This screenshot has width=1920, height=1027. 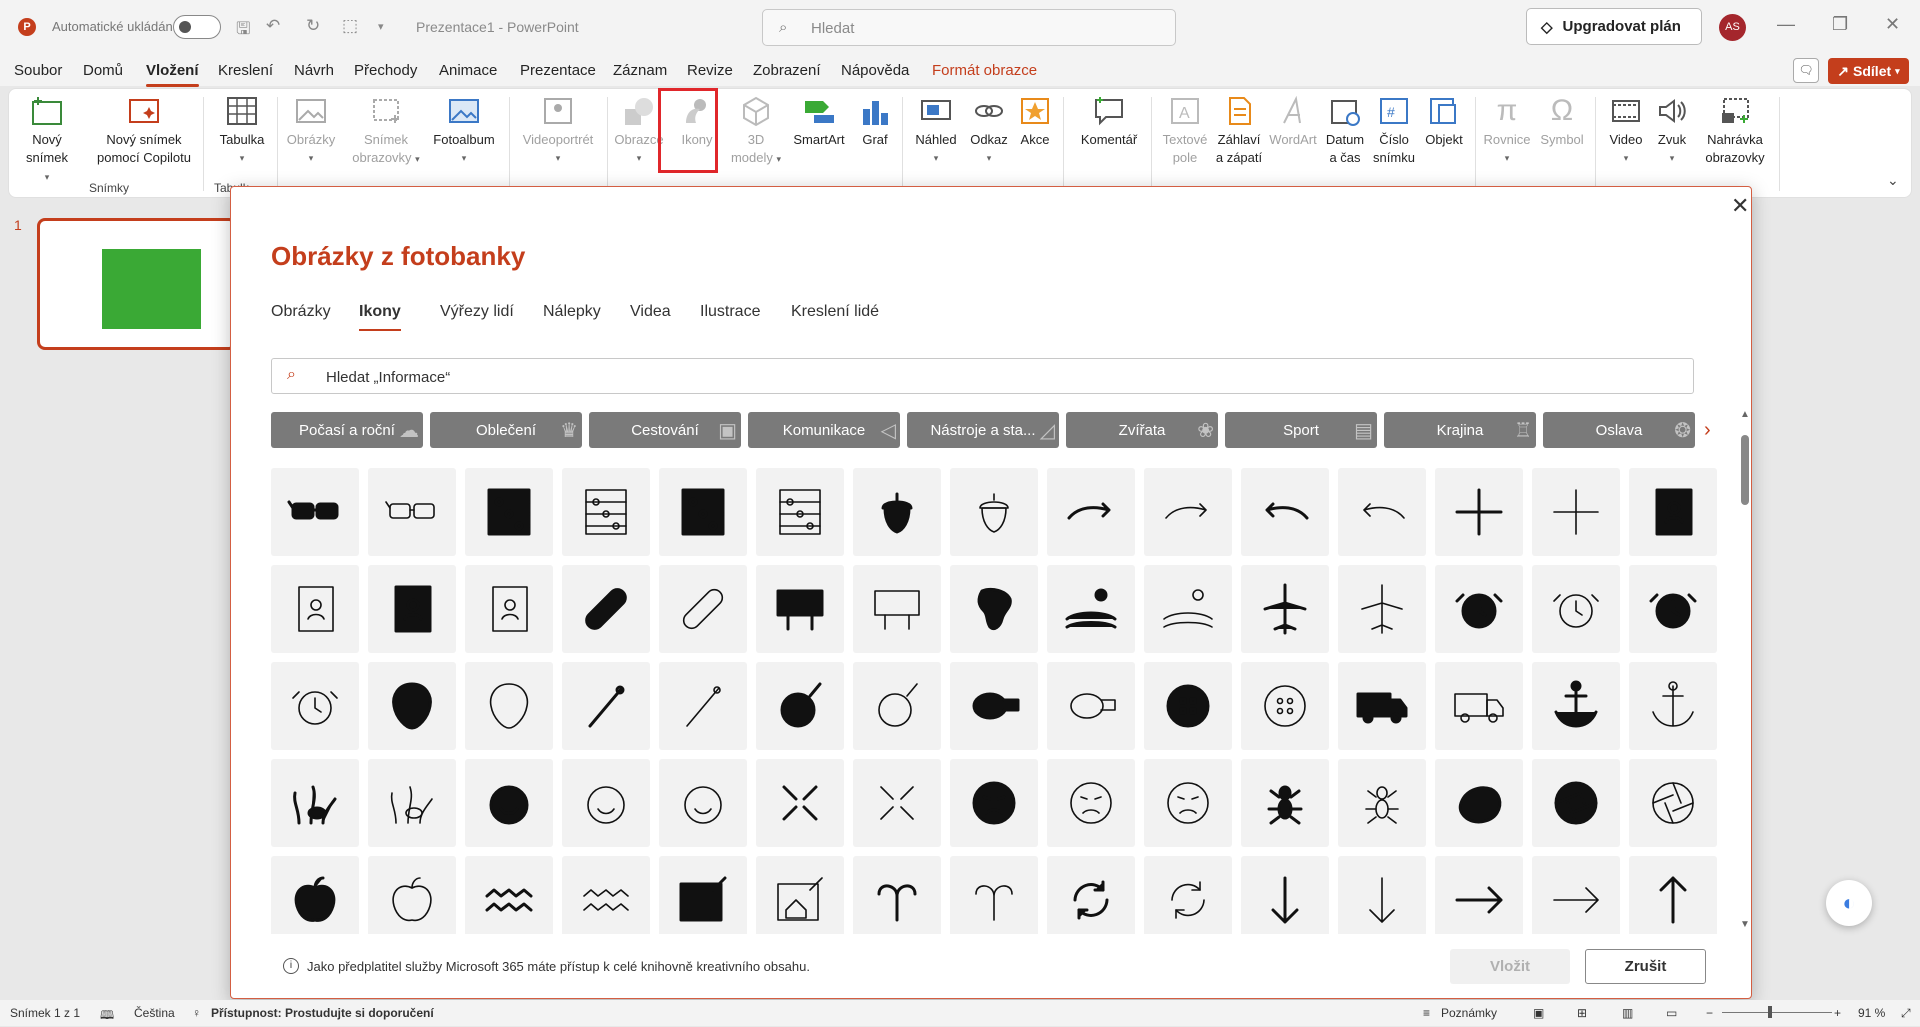 What do you see at coordinates (1745, 924) in the screenshot?
I see `scroll-down-icon: ▼` at bounding box center [1745, 924].